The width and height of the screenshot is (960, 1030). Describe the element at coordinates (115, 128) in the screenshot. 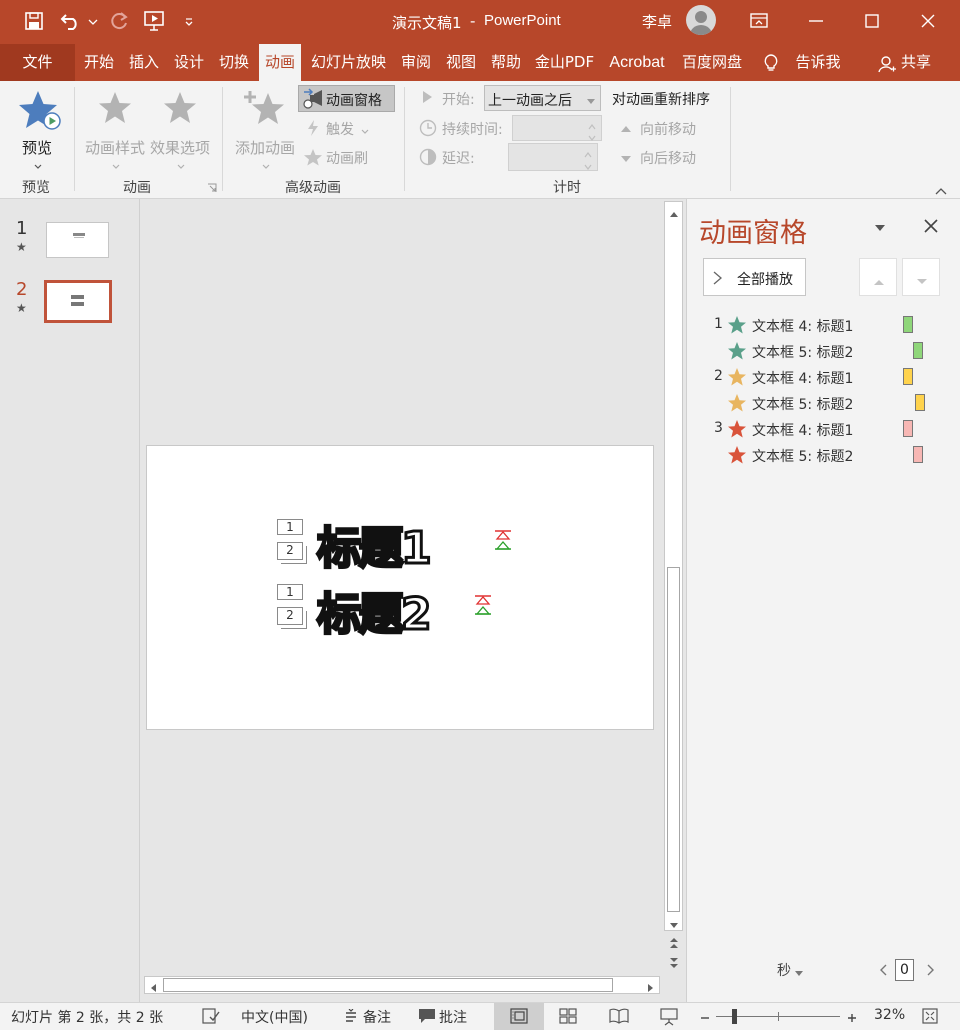

I see `animation-styles-button: 动画样式` at that location.